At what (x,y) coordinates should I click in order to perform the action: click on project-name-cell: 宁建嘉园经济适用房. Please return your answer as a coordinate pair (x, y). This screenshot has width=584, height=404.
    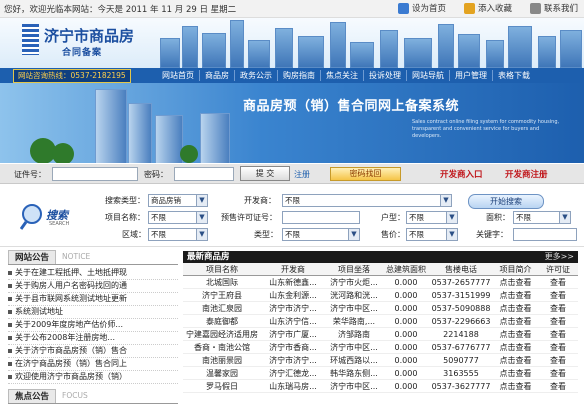
    Looking at the image, I should click on (222, 334).